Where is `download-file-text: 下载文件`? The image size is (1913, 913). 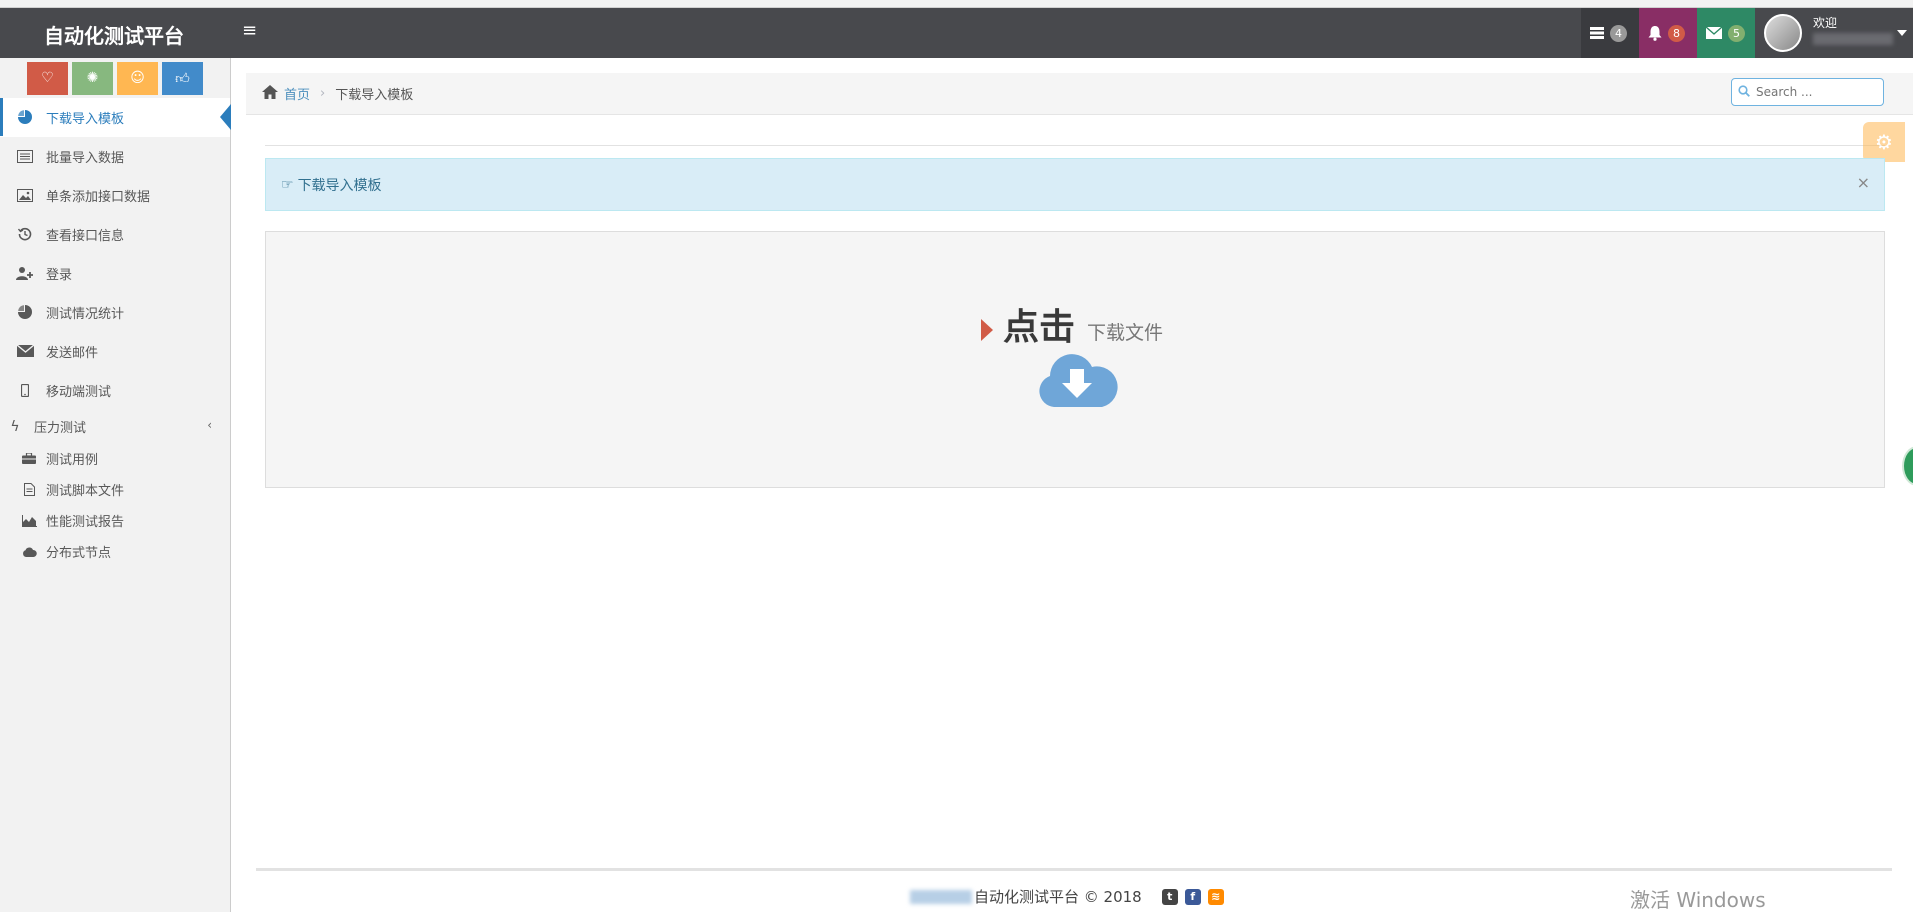
download-file-text: 下载文件 is located at coordinates (1125, 333).